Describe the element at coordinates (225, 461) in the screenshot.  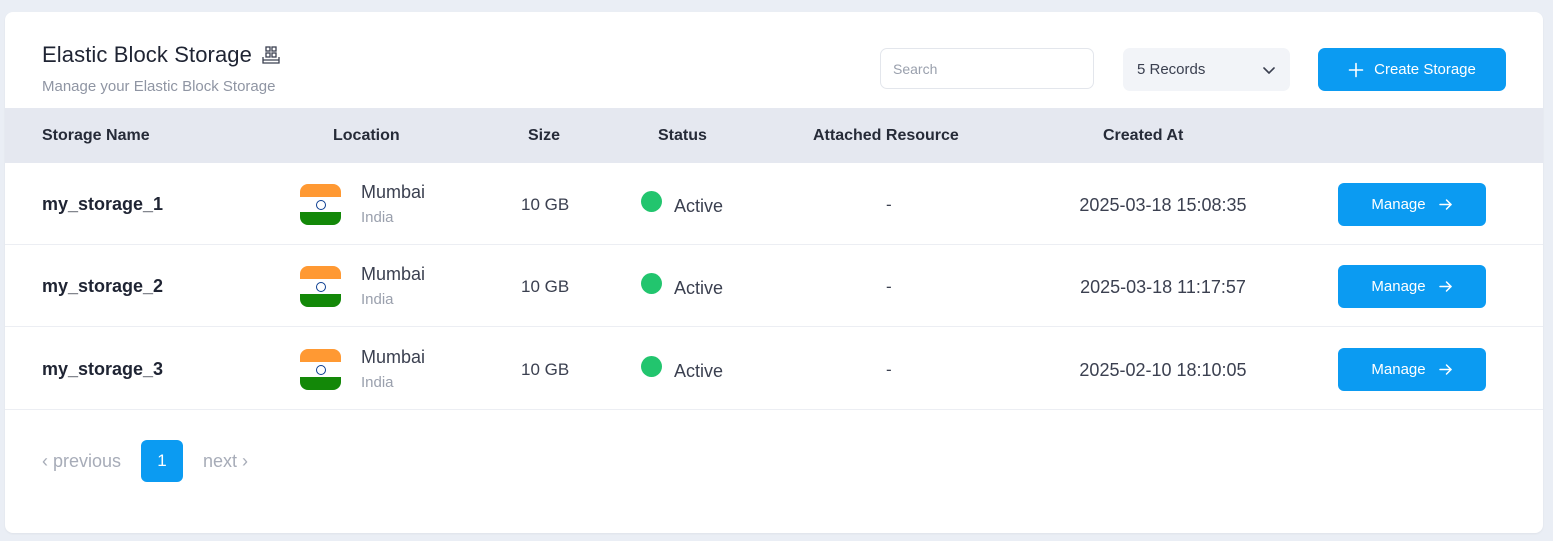
I see `next-page-link: next ›` at that location.